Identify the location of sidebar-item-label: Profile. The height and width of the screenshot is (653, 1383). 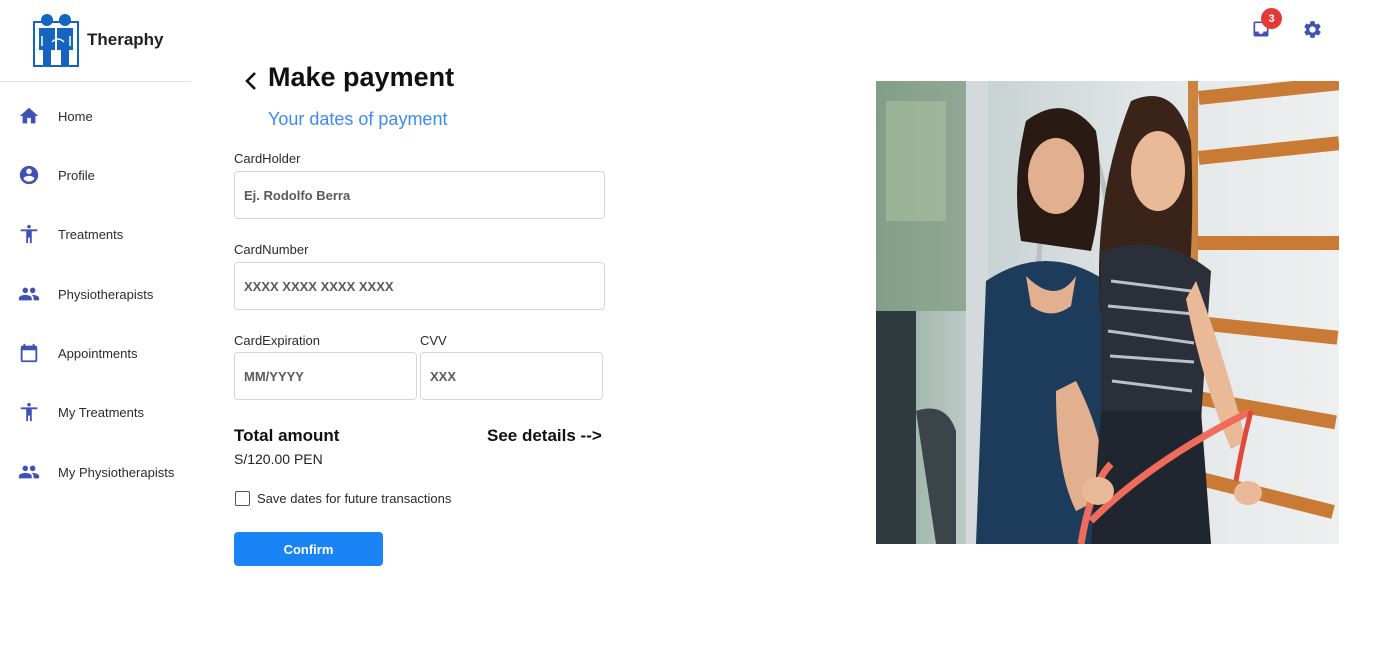
(76, 175).